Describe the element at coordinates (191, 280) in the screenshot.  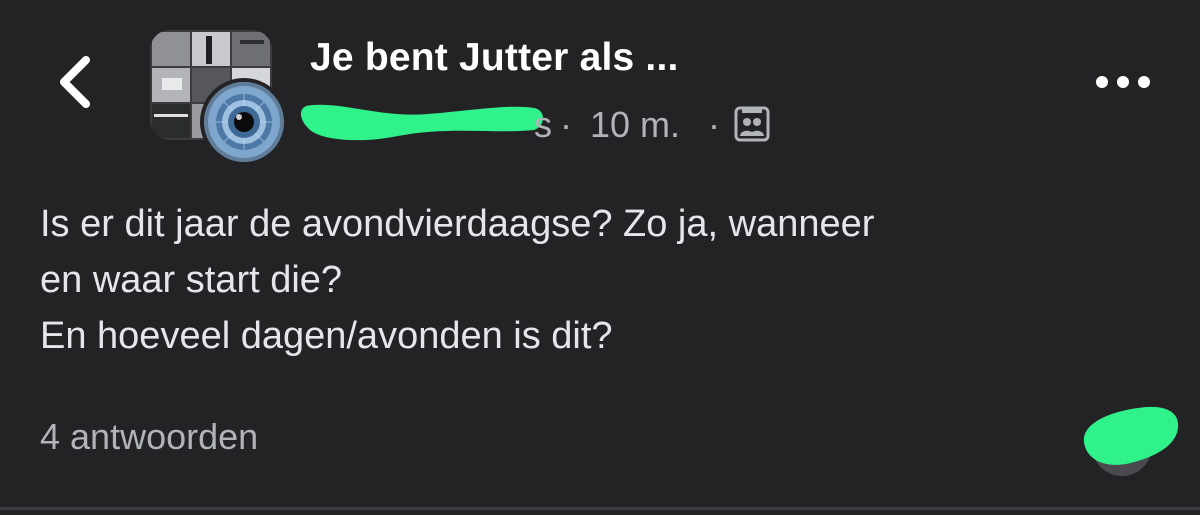
I see `post-text-line: en waar start die?` at that location.